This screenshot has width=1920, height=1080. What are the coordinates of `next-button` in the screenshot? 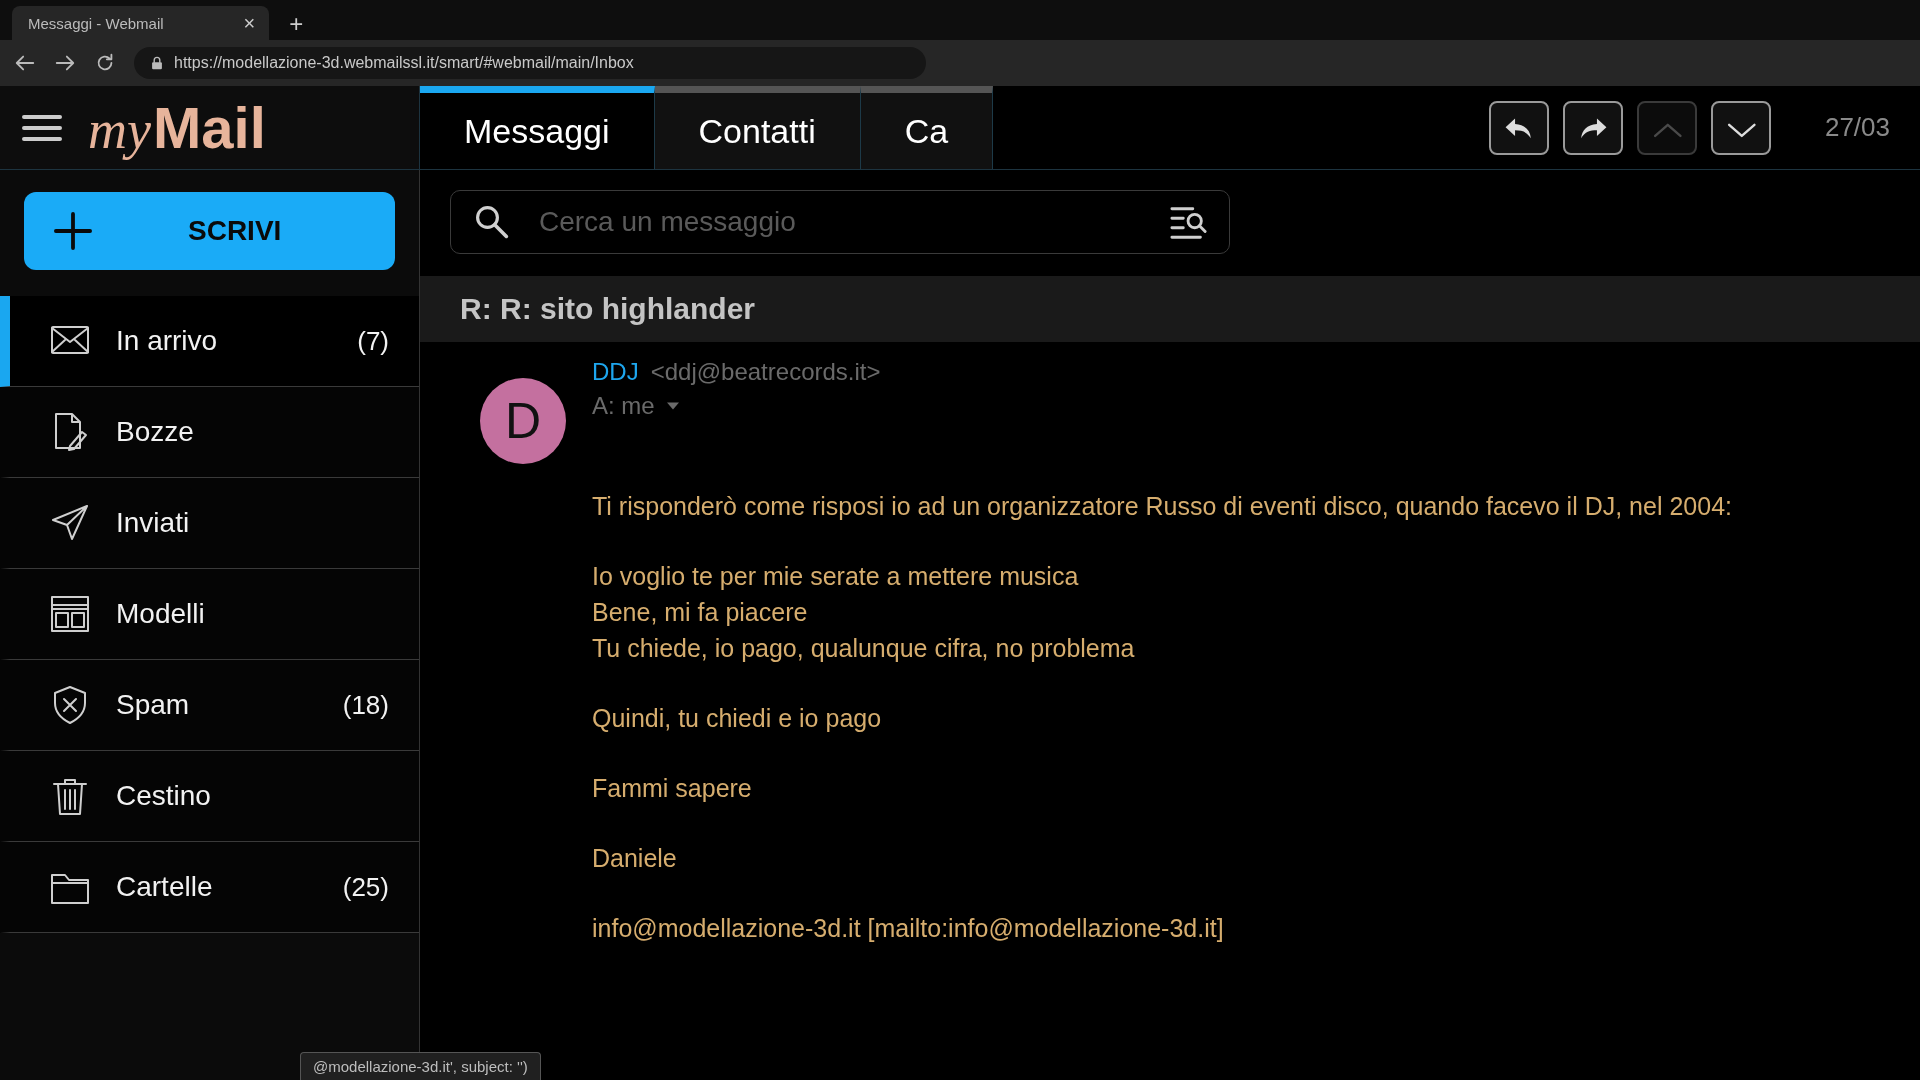 It's located at (1740, 127).